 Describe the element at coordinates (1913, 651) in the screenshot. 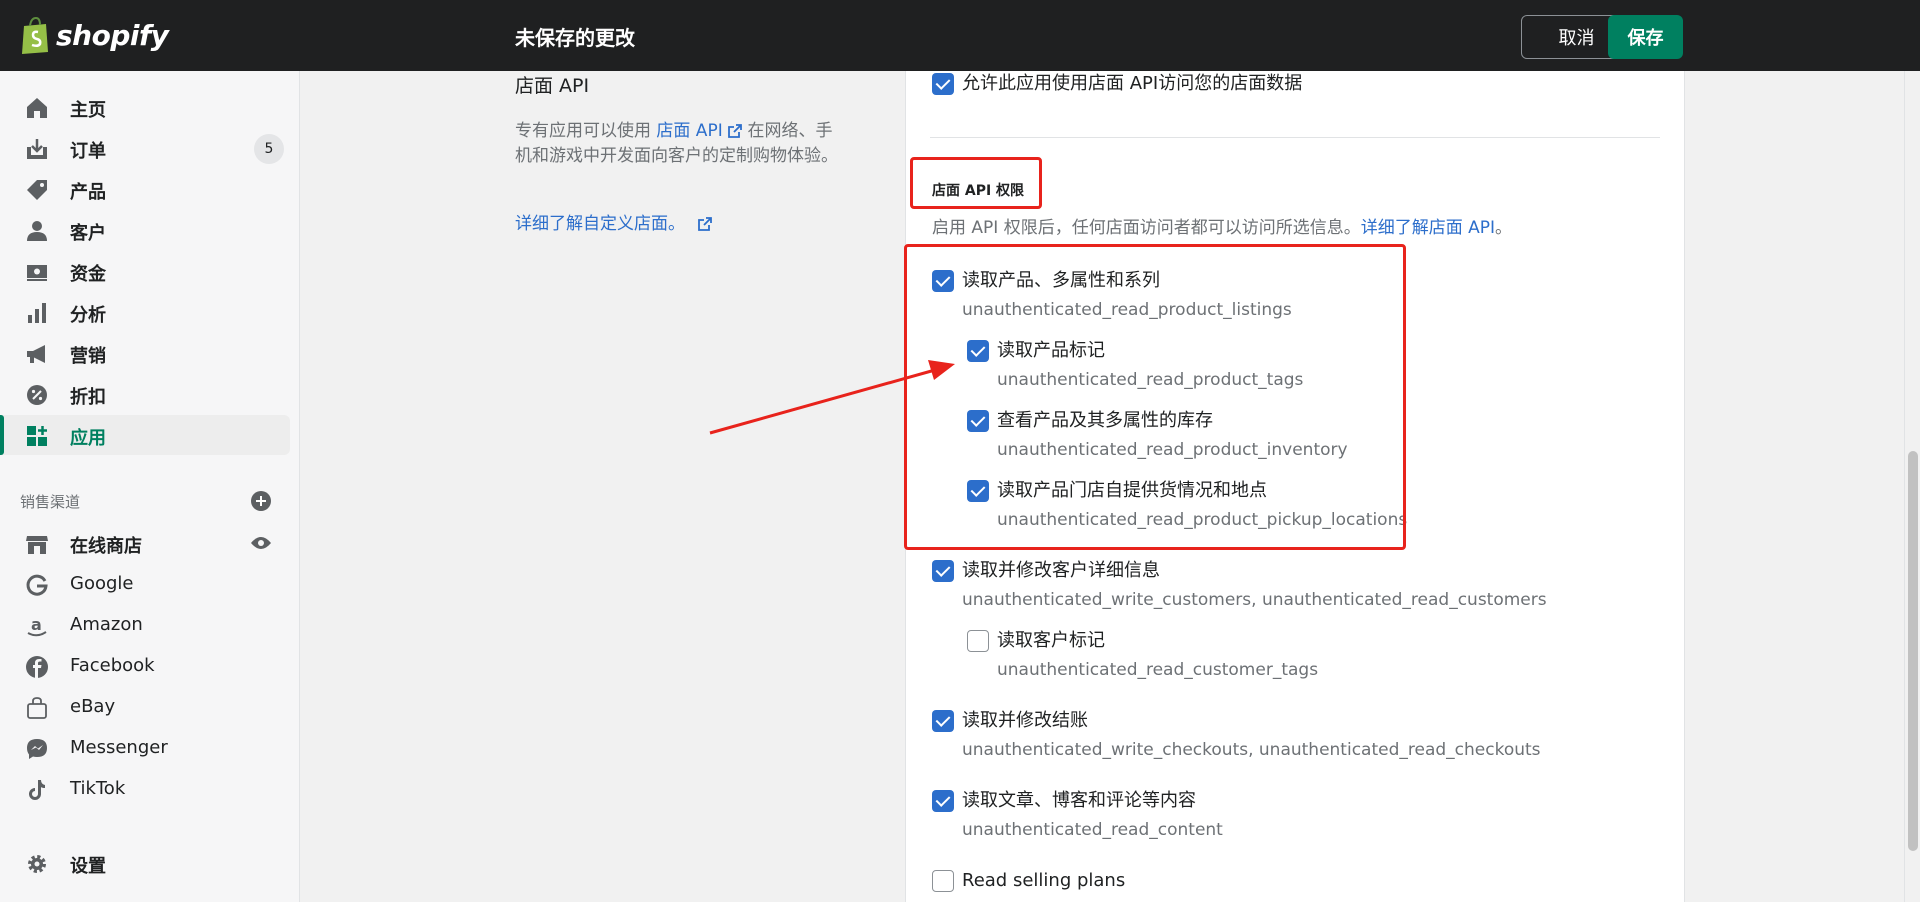

I see `scrollbar-thumb` at that location.